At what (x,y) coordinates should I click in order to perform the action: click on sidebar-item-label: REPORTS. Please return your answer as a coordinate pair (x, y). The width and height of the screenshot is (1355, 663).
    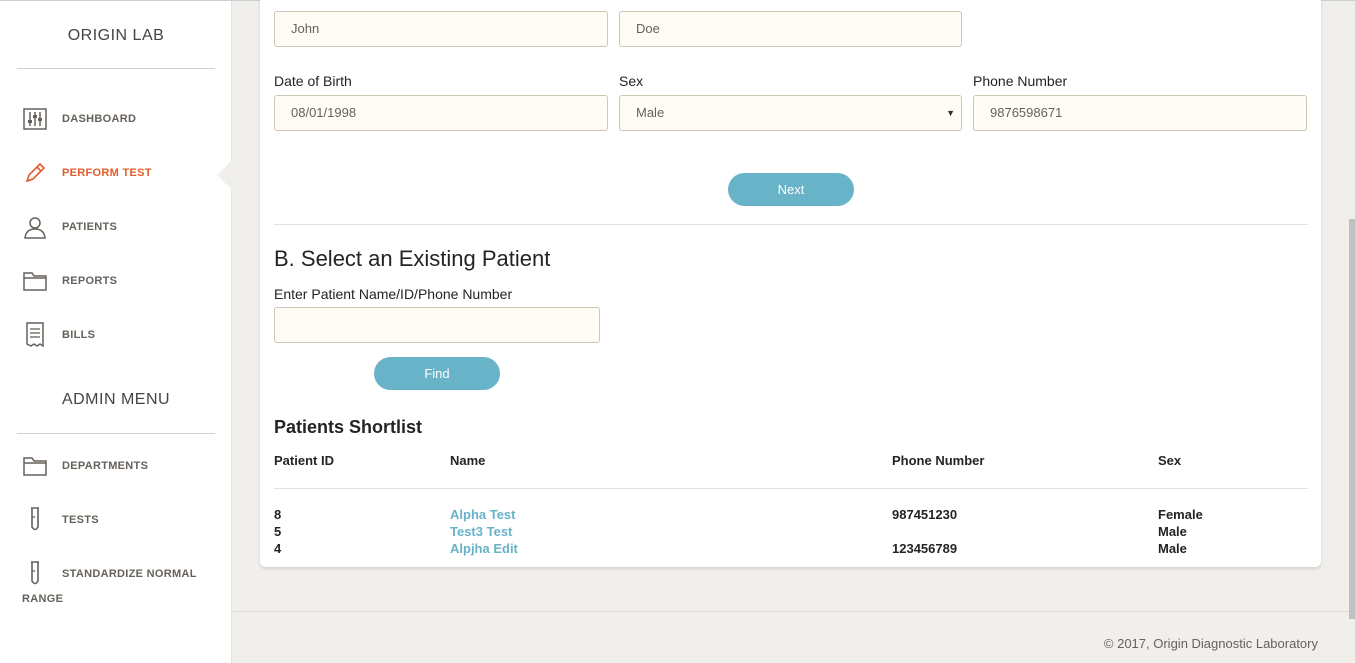
    Looking at the image, I should click on (90, 281).